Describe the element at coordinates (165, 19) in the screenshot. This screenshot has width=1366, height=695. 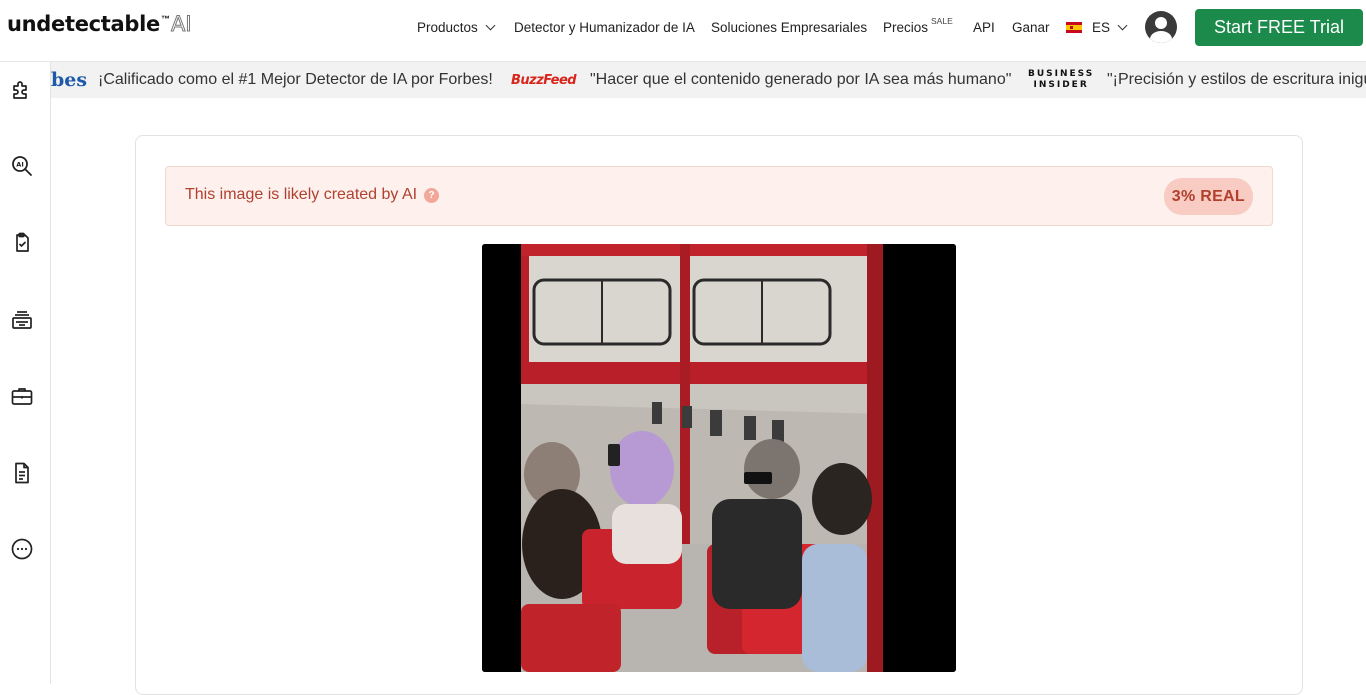
I see `logo-trademark: ™` at that location.